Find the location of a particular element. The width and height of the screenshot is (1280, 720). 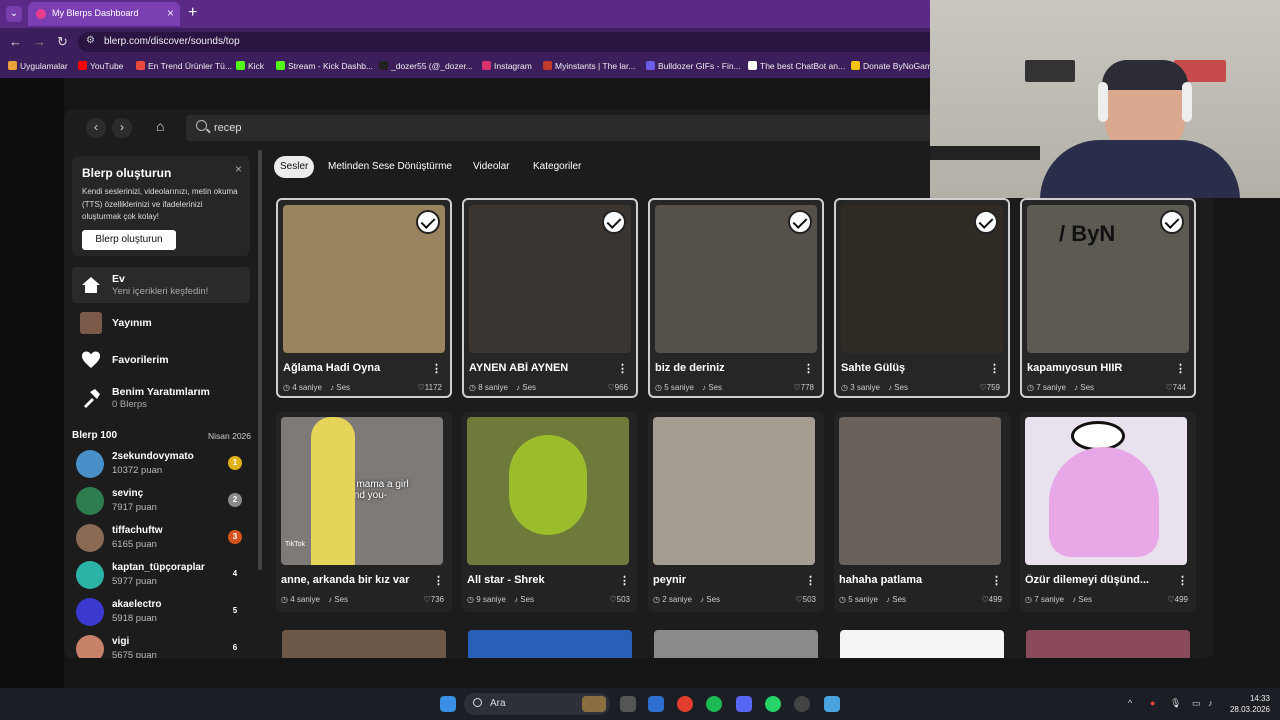

sound-card: All star - Shrek ⋮ ◷ 9 saniye ♪ Ses ♡503 is located at coordinates (550, 512).